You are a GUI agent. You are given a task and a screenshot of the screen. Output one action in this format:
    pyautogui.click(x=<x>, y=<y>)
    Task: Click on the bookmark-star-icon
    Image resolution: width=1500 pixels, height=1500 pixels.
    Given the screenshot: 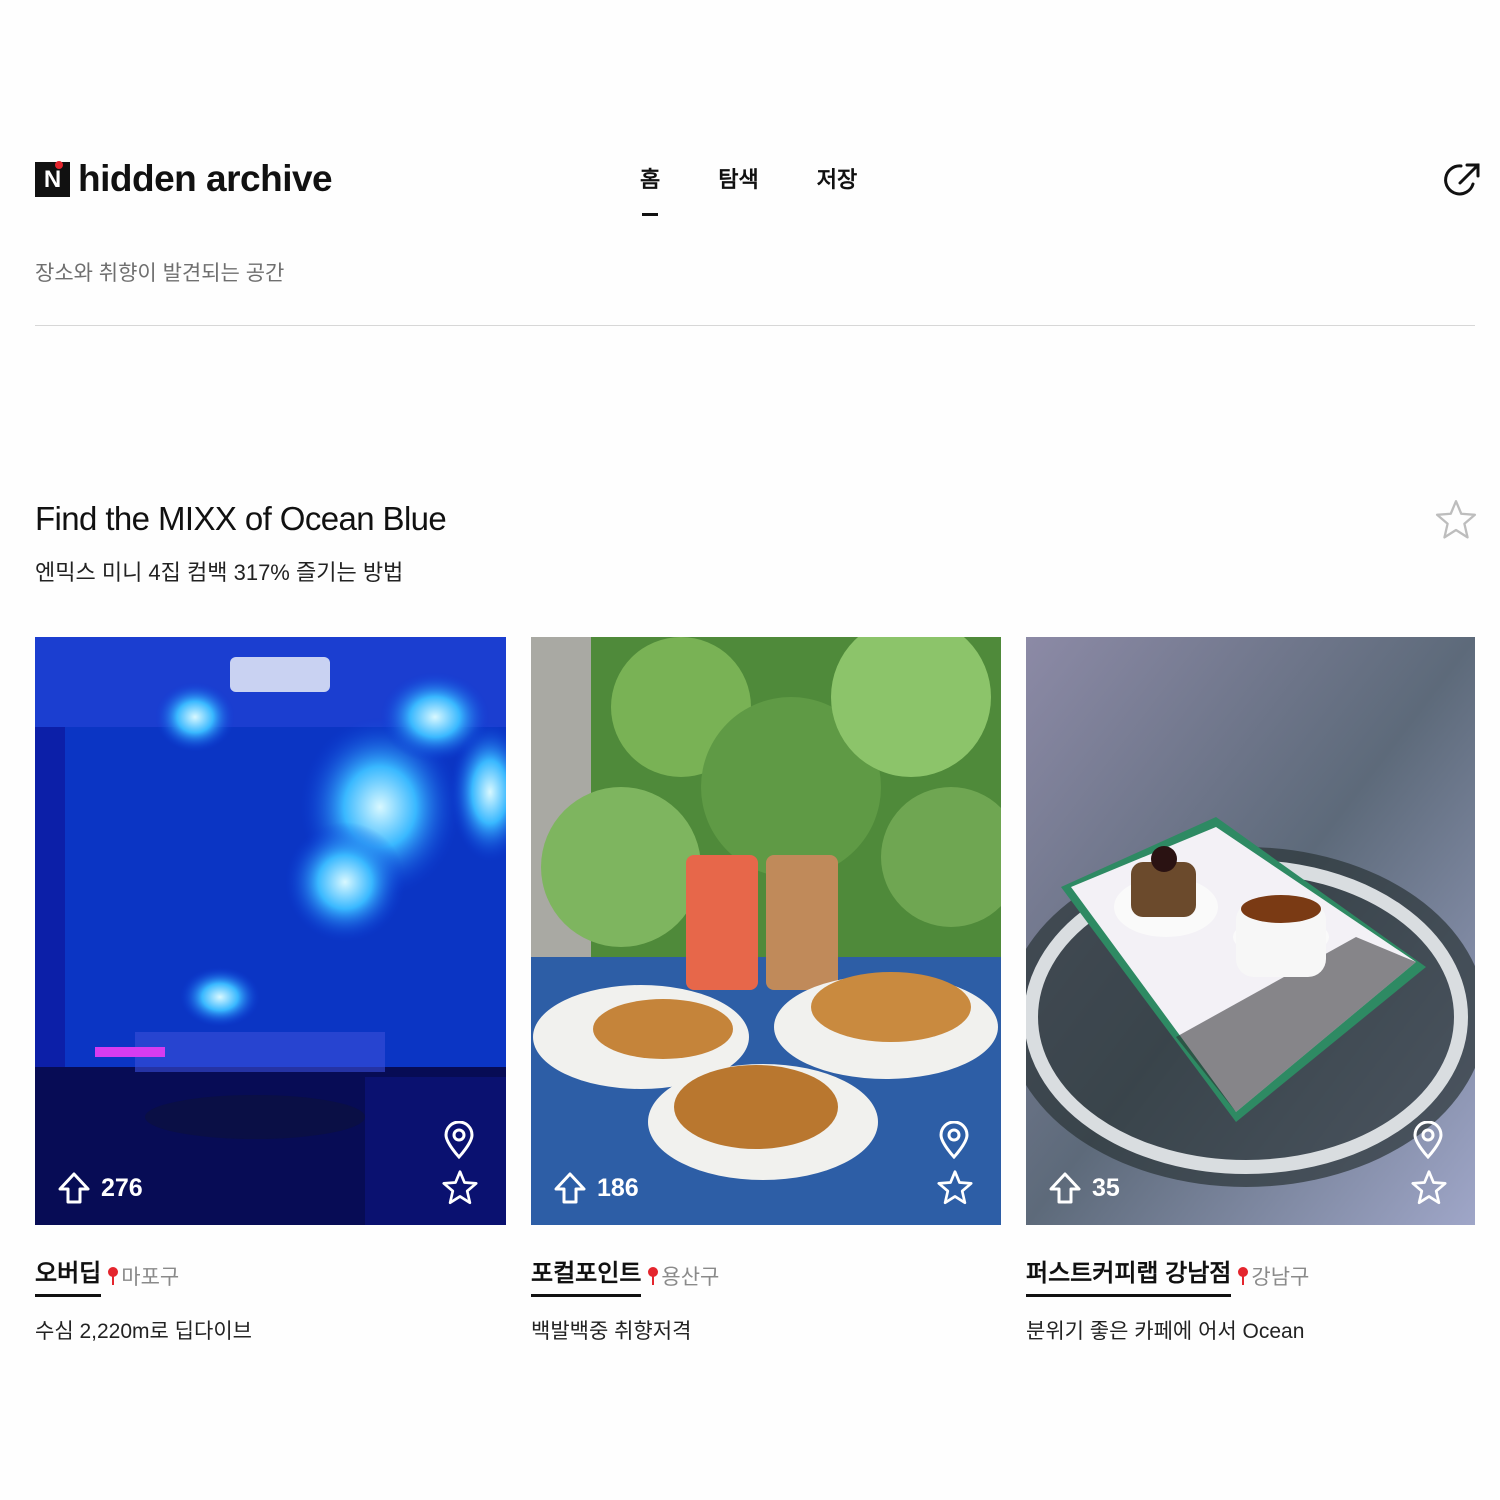 What is the action you would take?
    pyautogui.click(x=1456, y=519)
    